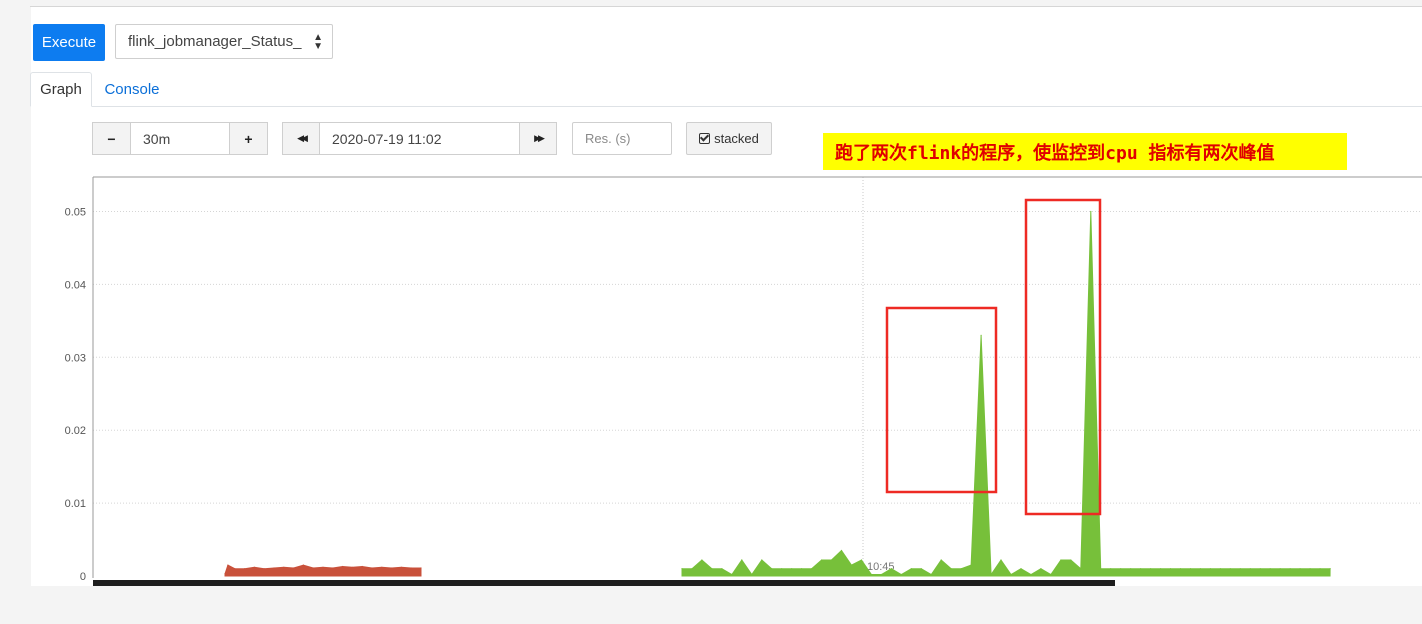  I want to click on stacked-toggle-button: stacked, so click(729, 138).